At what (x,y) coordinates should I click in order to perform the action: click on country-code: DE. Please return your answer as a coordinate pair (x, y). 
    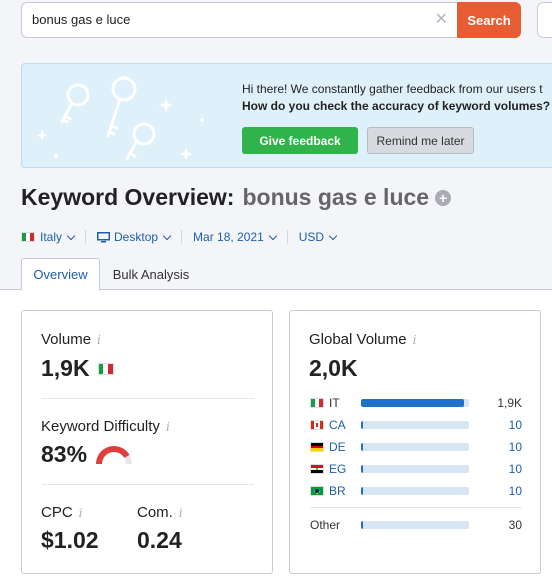
    Looking at the image, I should click on (345, 447).